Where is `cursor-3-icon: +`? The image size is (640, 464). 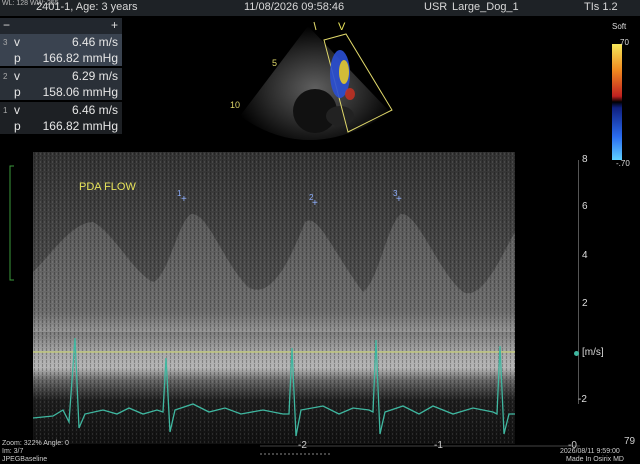 cursor-3-icon: + is located at coordinates (399, 199).